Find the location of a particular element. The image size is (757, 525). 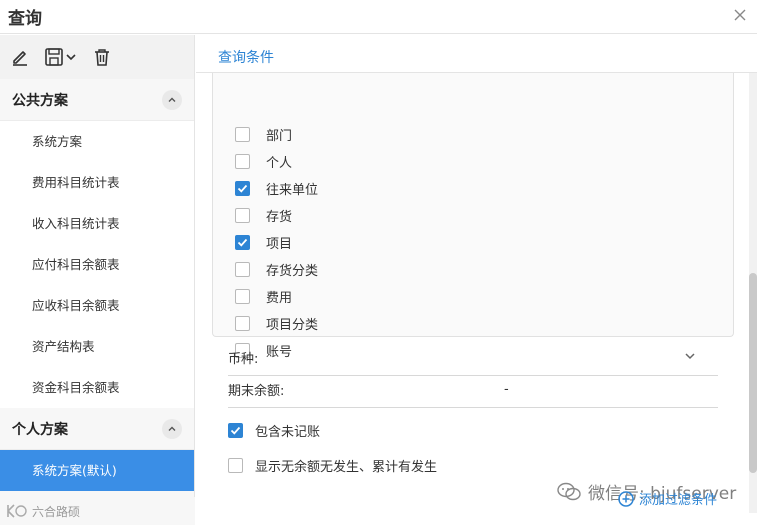

checkbox-row: 往来单位 is located at coordinates (276, 188).